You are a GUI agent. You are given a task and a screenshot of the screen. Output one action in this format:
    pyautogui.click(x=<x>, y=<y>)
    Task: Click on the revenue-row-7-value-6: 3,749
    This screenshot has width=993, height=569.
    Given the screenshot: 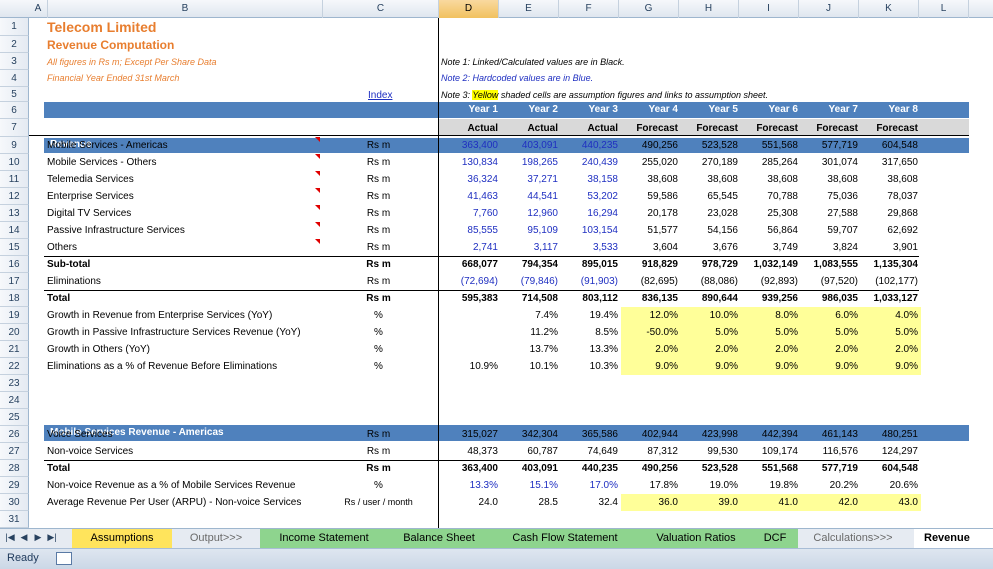 What is the action you would take?
    pyautogui.click(x=771, y=247)
    